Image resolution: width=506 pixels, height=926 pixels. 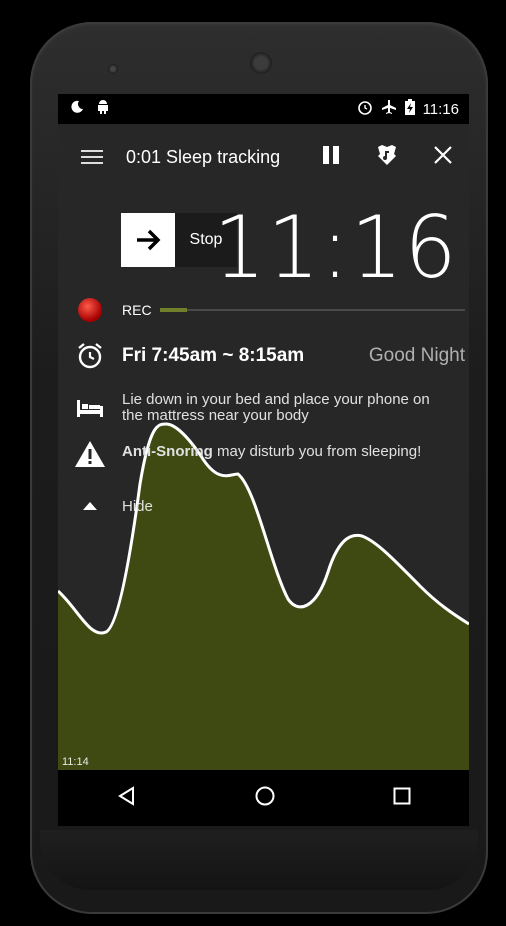 What do you see at coordinates (443, 154) in the screenshot?
I see `close-icon` at bounding box center [443, 154].